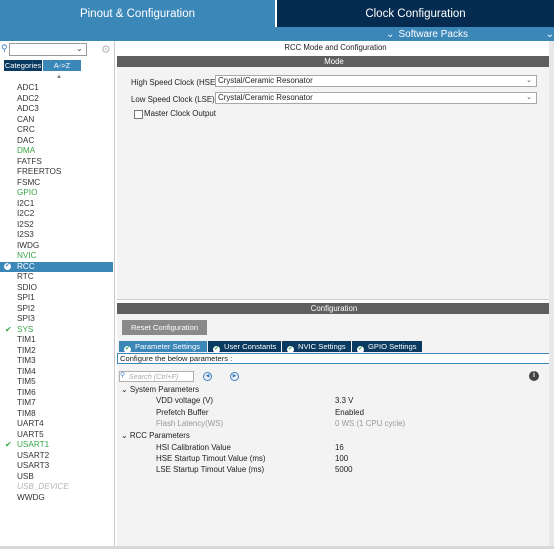 The width and height of the screenshot is (554, 549). Describe the element at coordinates (56, 414) in the screenshot. I see `peripheral-item-tim8: TIM8` at that location.